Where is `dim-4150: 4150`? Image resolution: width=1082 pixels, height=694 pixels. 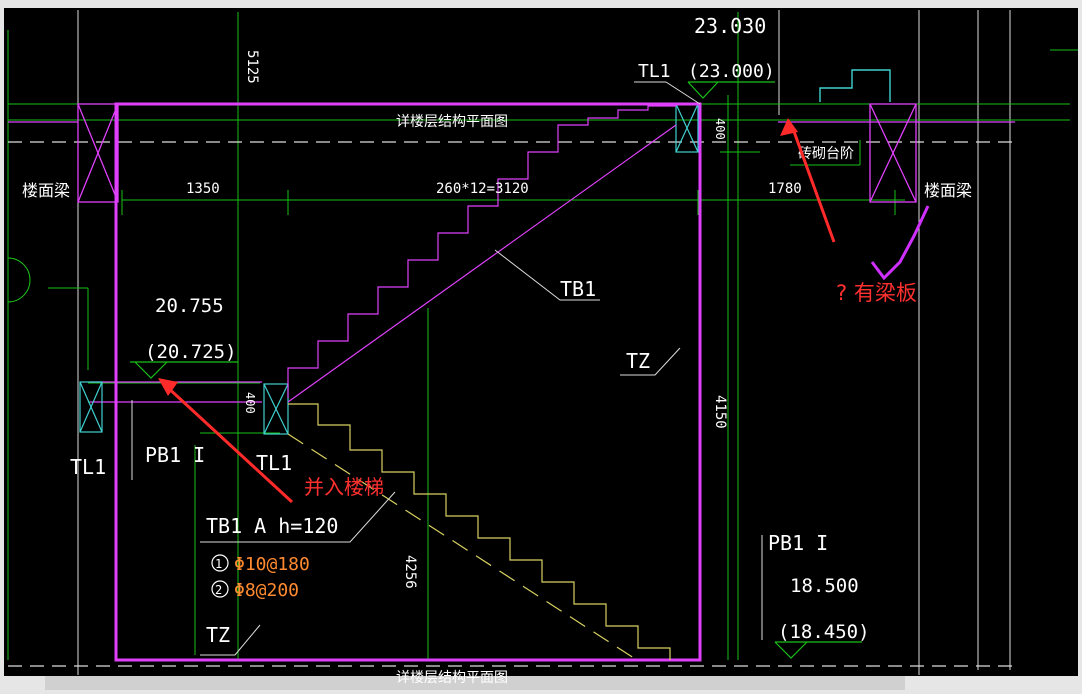
dim-4150: 4150 is located at coordinates (720, 412).